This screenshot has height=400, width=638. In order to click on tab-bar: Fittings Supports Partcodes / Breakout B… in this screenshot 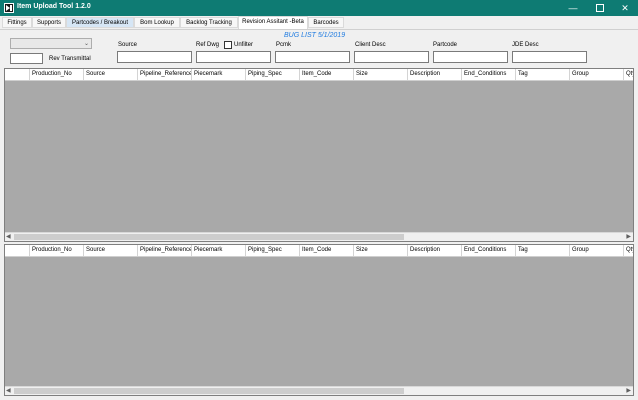, I will do `click(319, 23)`.